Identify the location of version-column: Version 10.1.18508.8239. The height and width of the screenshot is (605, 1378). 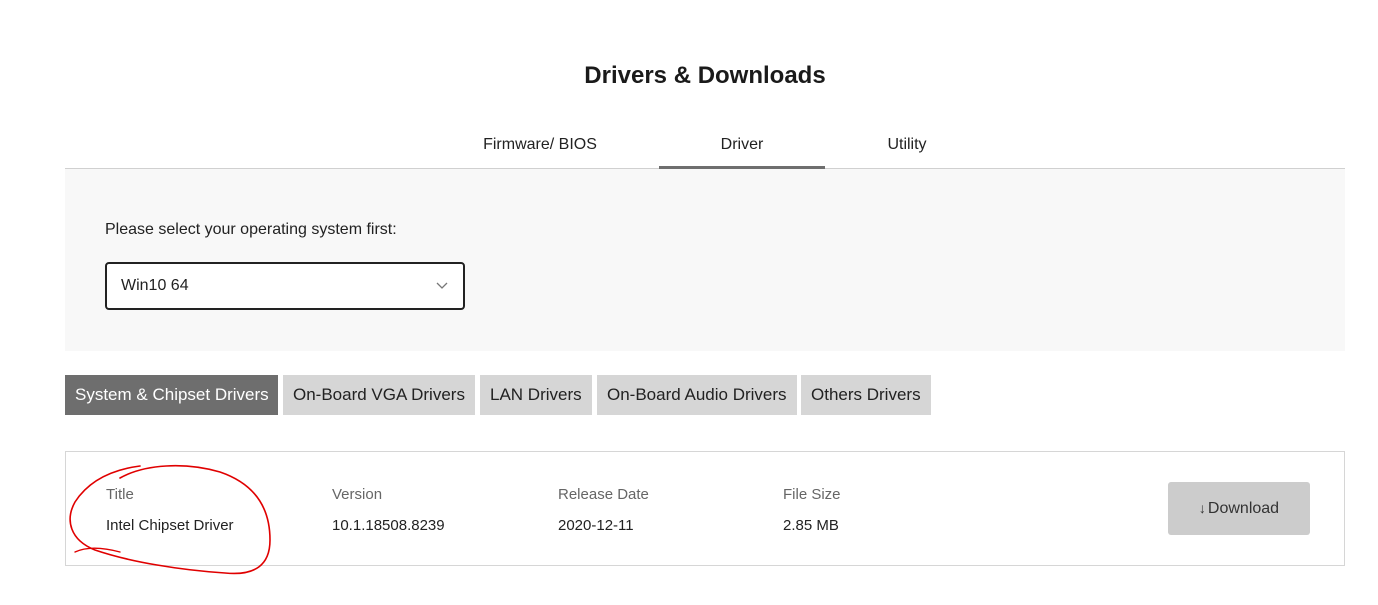
(388, 510).